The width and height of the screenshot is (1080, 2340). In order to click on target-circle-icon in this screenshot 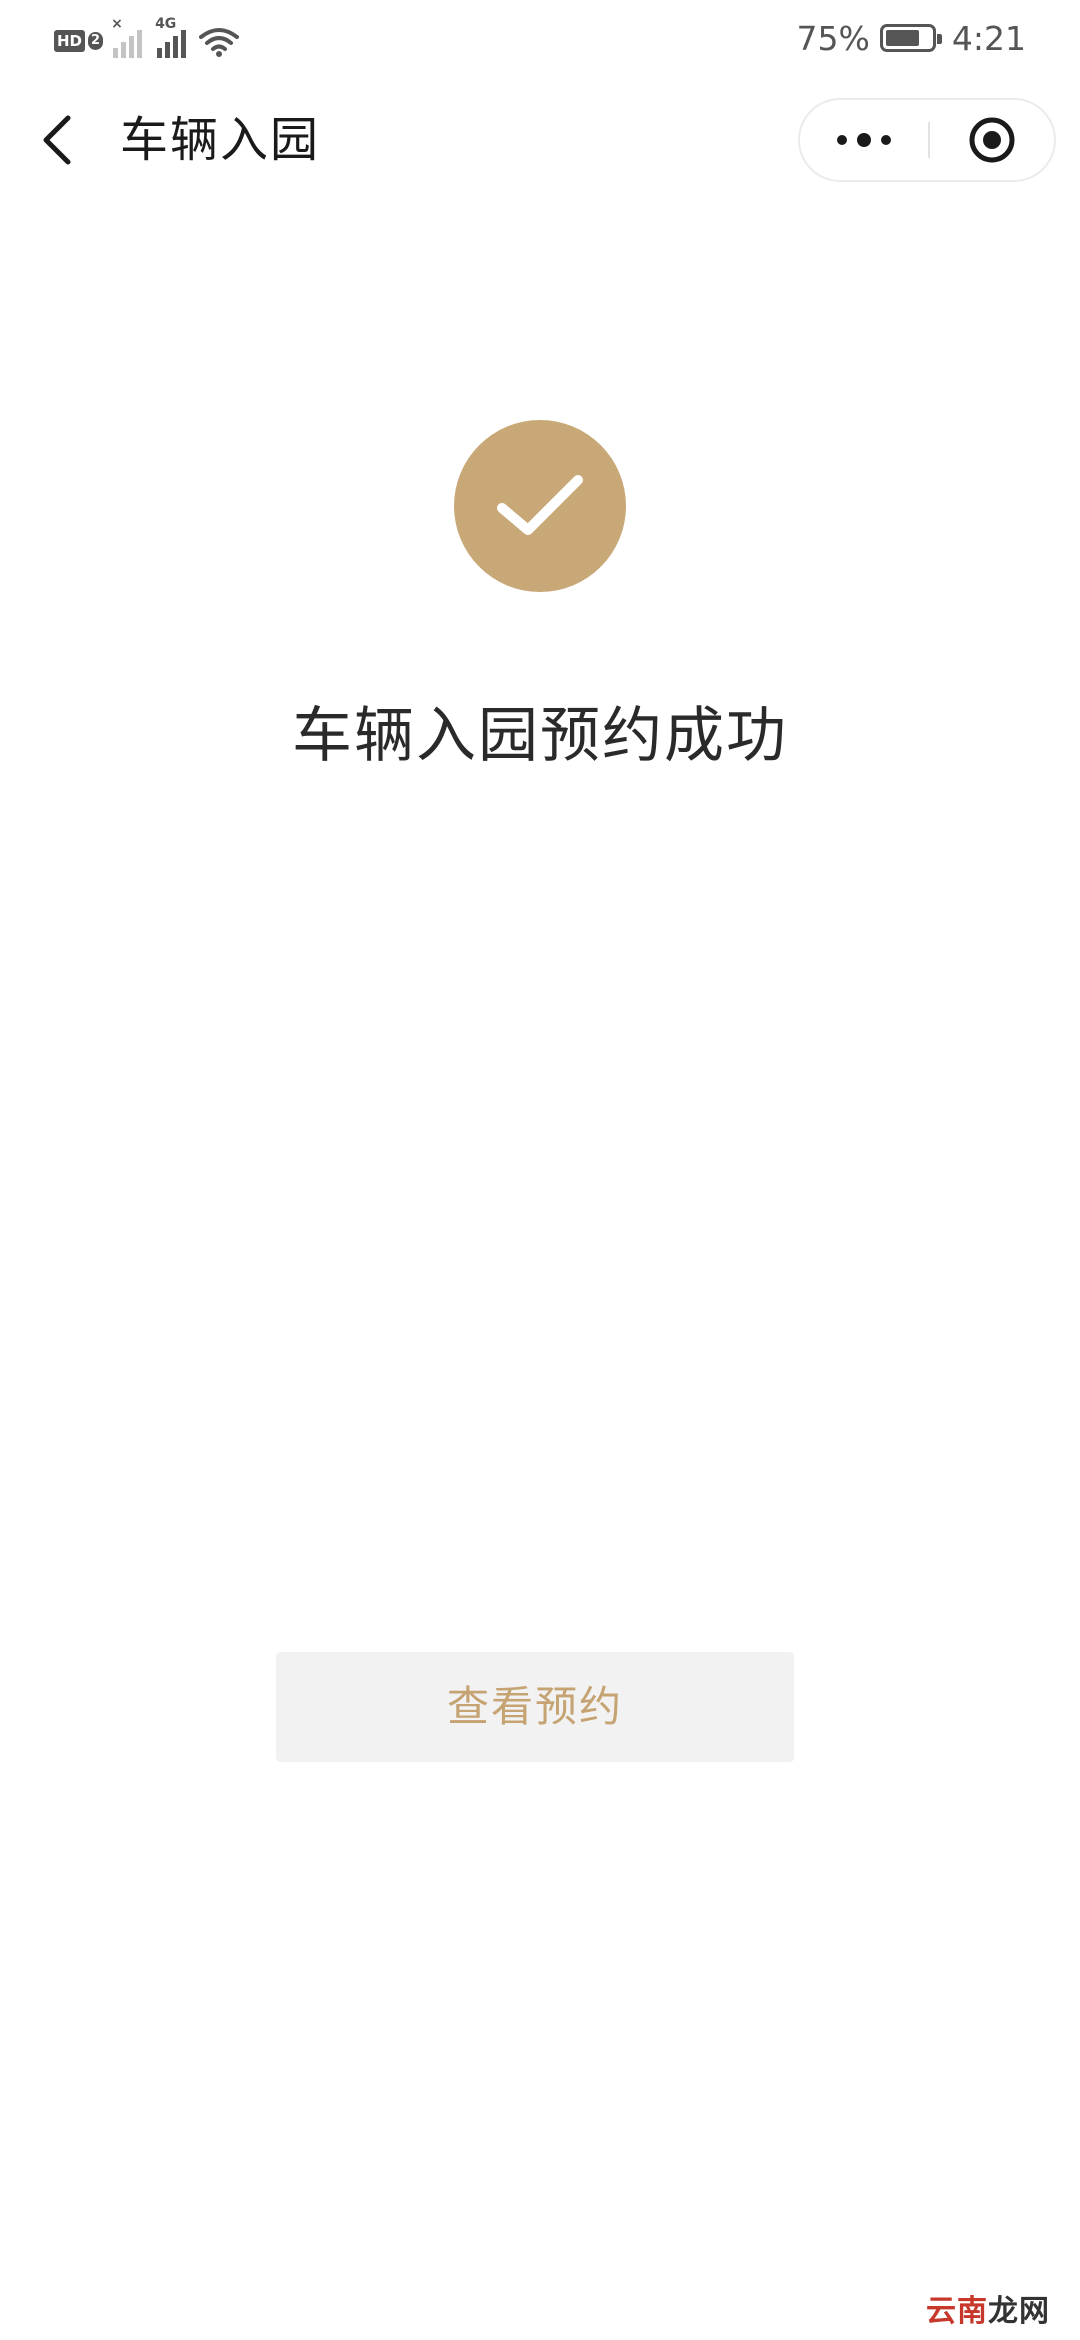, I will do `click(992, 140)`.